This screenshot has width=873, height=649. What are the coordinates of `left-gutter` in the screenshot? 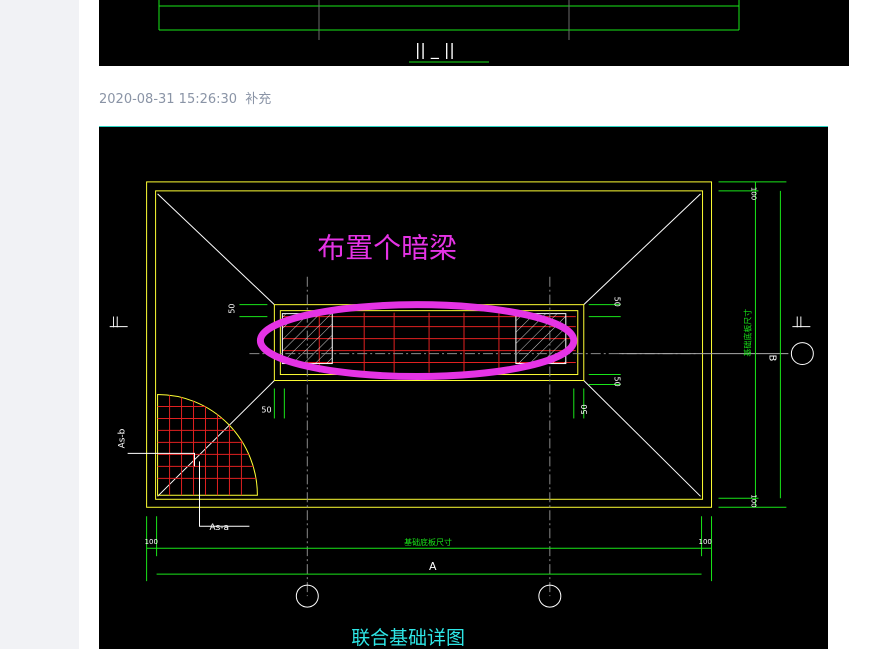 It's located at (39, 324).